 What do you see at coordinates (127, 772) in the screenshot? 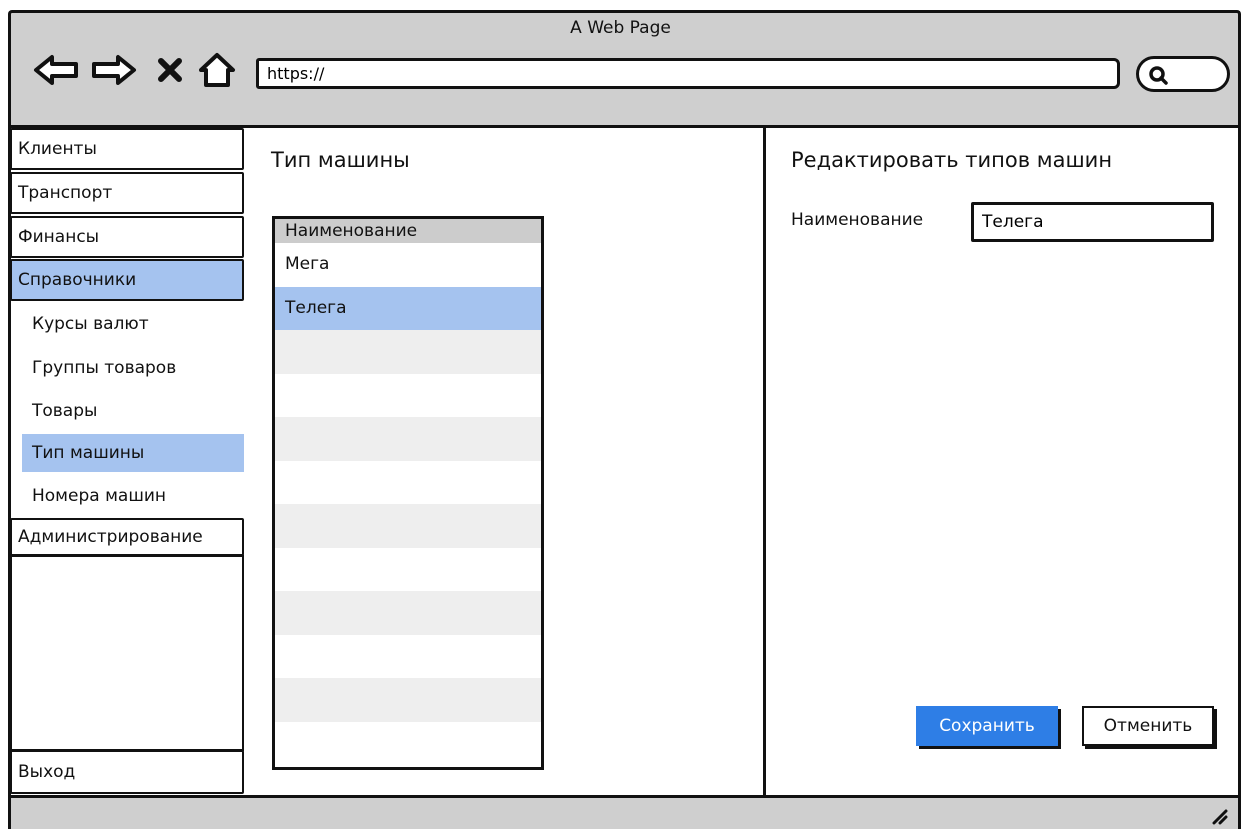
I see `sidebar-item-logout: Выход` at bounding box center [127, 772].